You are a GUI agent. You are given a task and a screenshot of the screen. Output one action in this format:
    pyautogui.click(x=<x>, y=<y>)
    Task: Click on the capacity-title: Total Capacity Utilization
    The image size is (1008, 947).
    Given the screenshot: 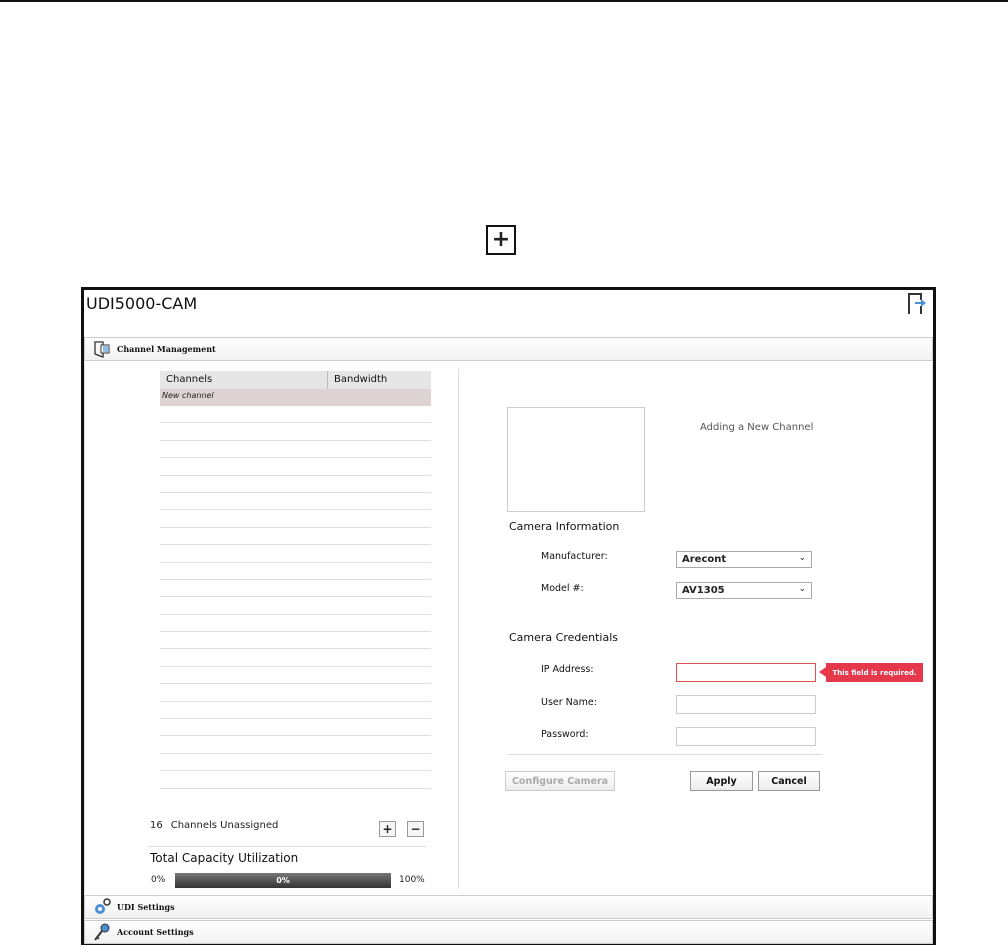 What is the action you would take?
    pyautogui.click(x=224, y=858)
    